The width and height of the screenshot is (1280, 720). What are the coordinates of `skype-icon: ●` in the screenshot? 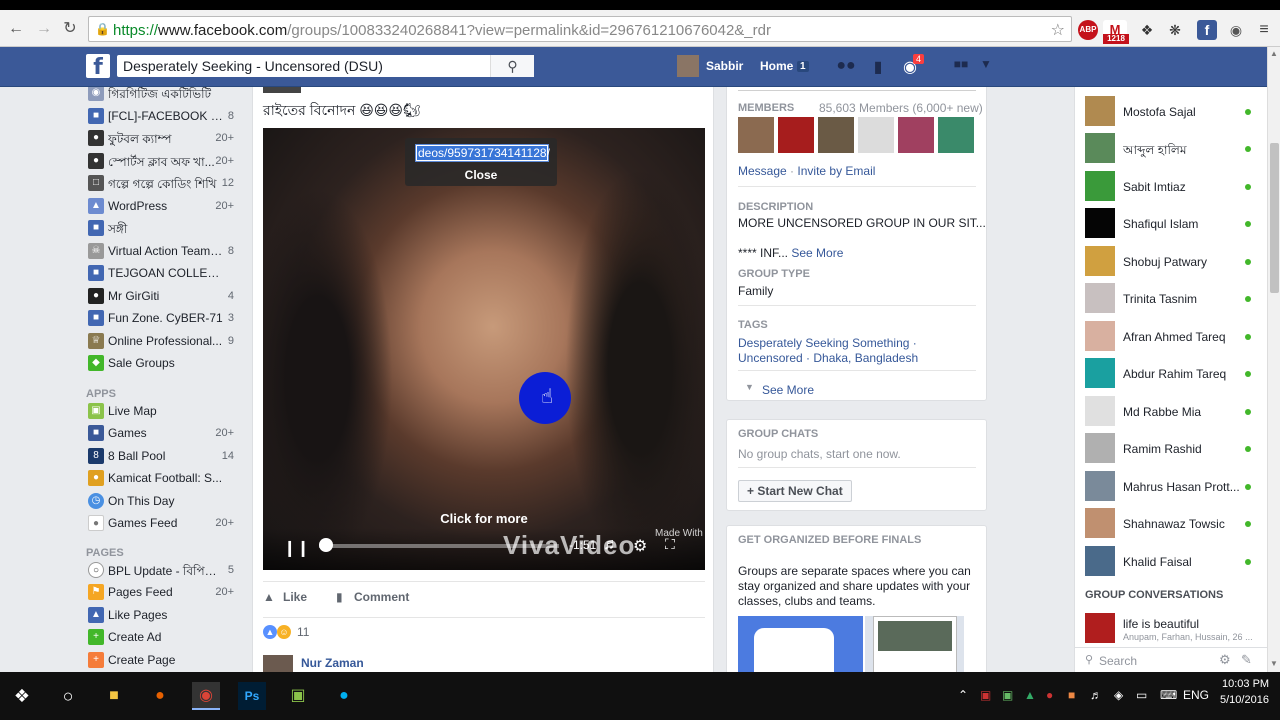 It's located at (344, 696).